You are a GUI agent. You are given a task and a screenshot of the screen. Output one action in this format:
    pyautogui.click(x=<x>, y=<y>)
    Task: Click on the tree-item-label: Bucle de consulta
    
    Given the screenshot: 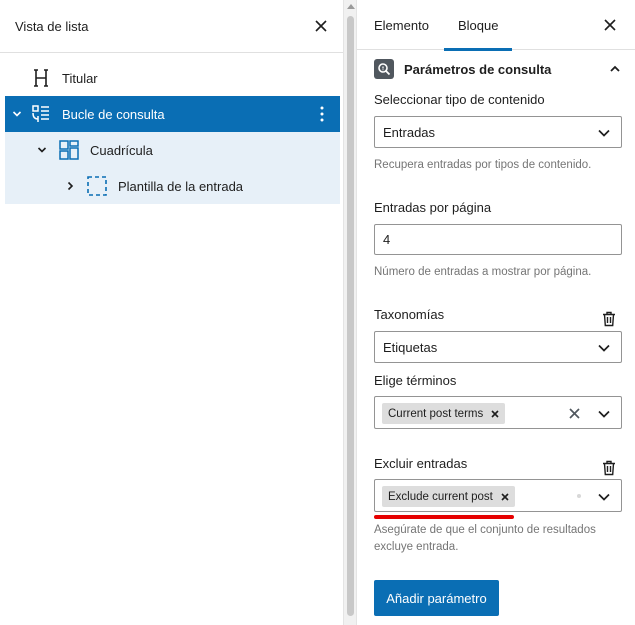 What is the action you would take?
    pyautogui.click(x=113, y=114)
    